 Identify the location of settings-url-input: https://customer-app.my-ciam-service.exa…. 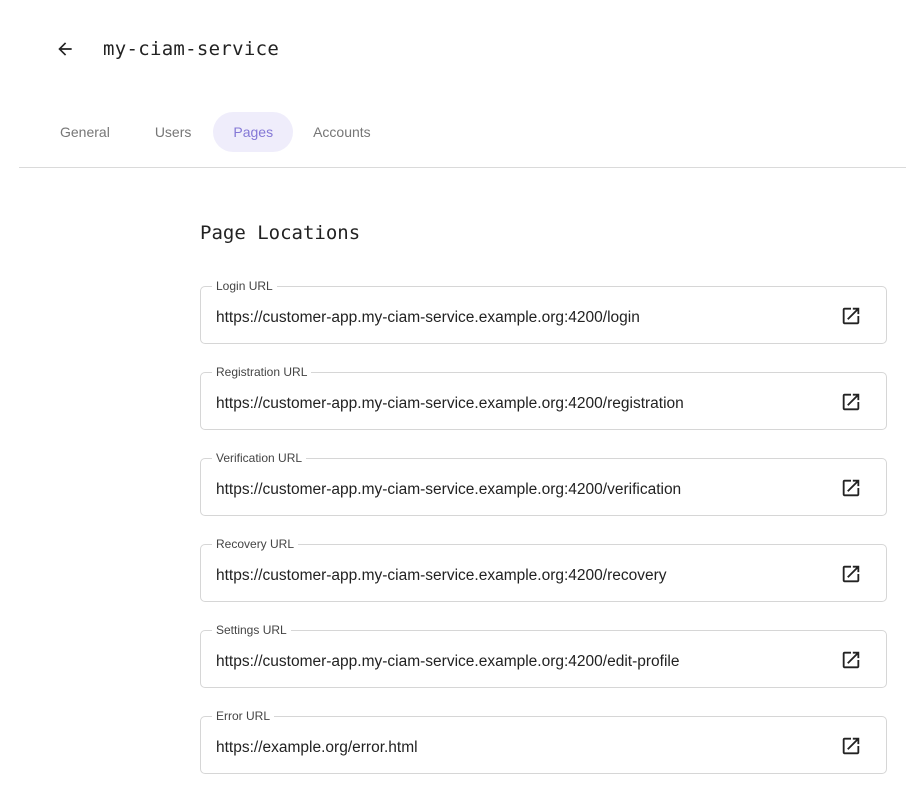
(521, 660).